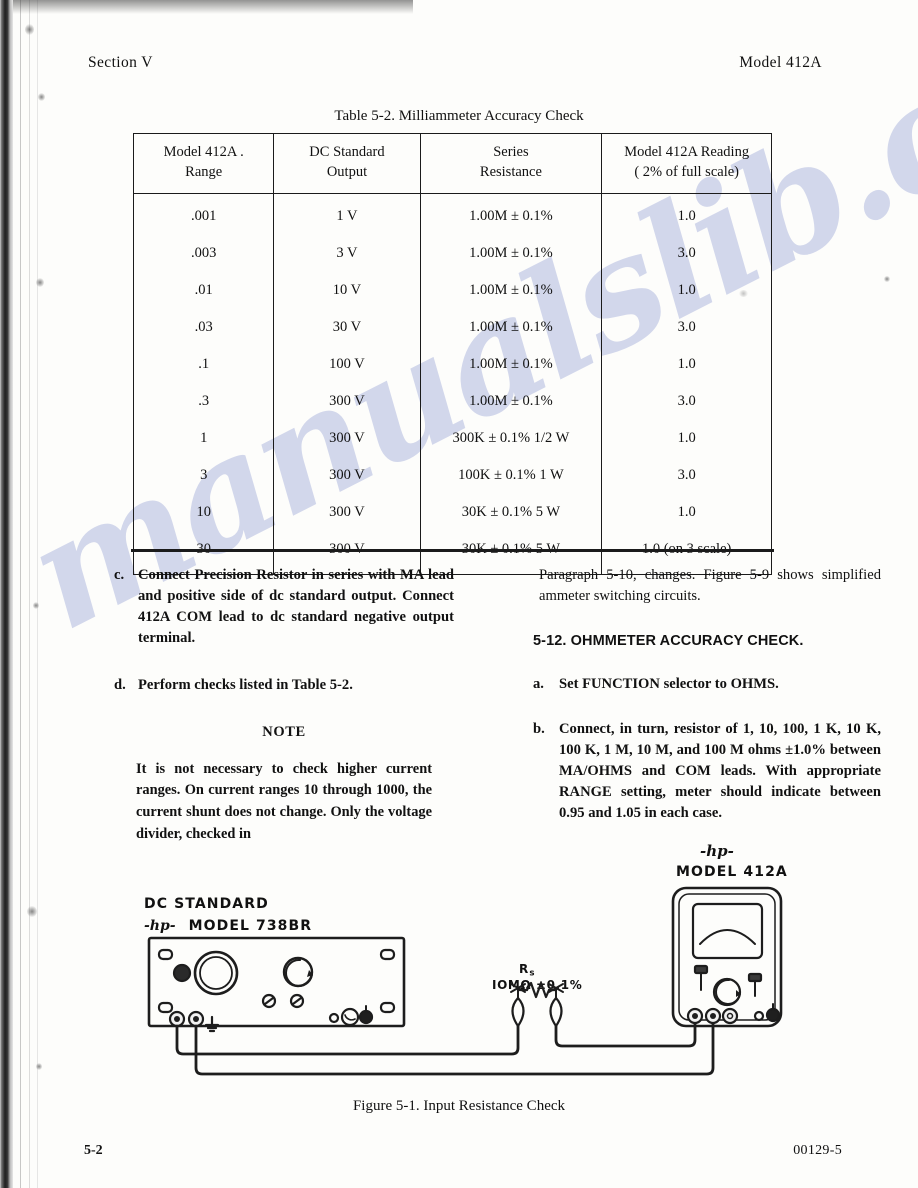 The width and height of the screenshot is (918, 1188). What do you see at coordinates (120, 62) in the screenshot?
I see `running-head-section: Section V` at bounding box center [120, 62].